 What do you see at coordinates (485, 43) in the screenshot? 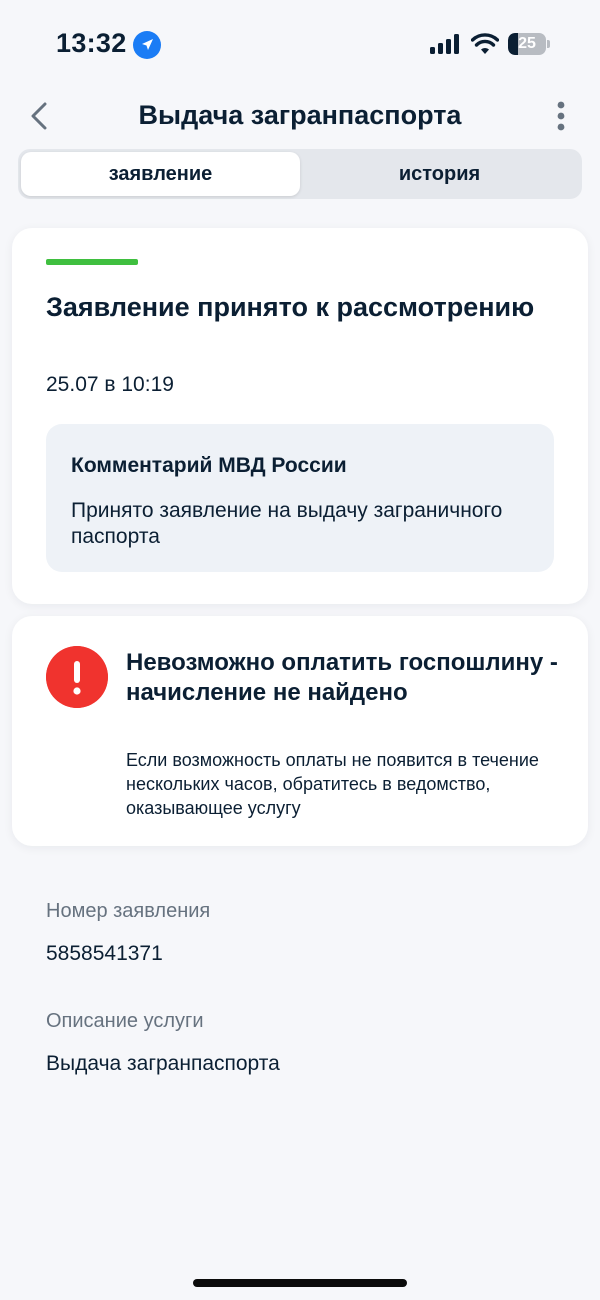
I see `wifi-icon` at bounding box center [485, 43].